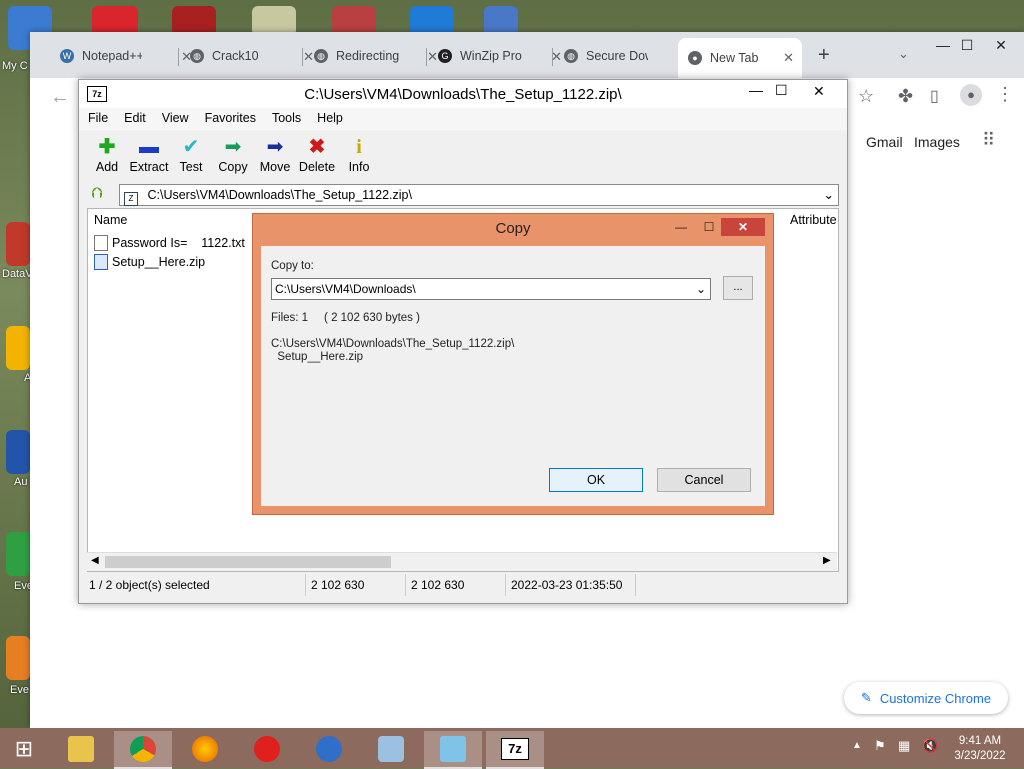 The height and width of the screenshot is (769, 1024). I want to click on extensions-icon: ✤, so click(905, 96).